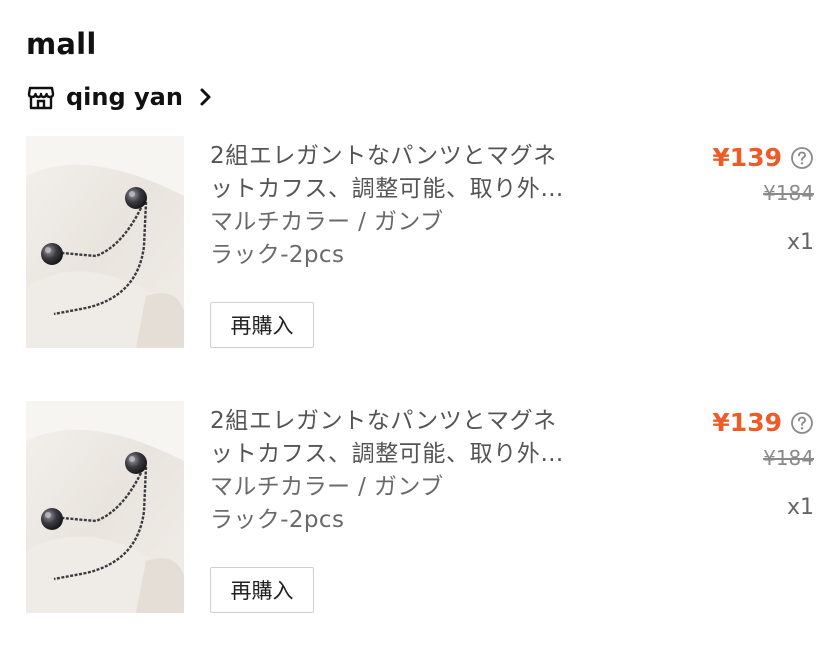  Describe the element at coordinates (206, 97) in the screenshot. I see `chevron-right-icon` at that location.